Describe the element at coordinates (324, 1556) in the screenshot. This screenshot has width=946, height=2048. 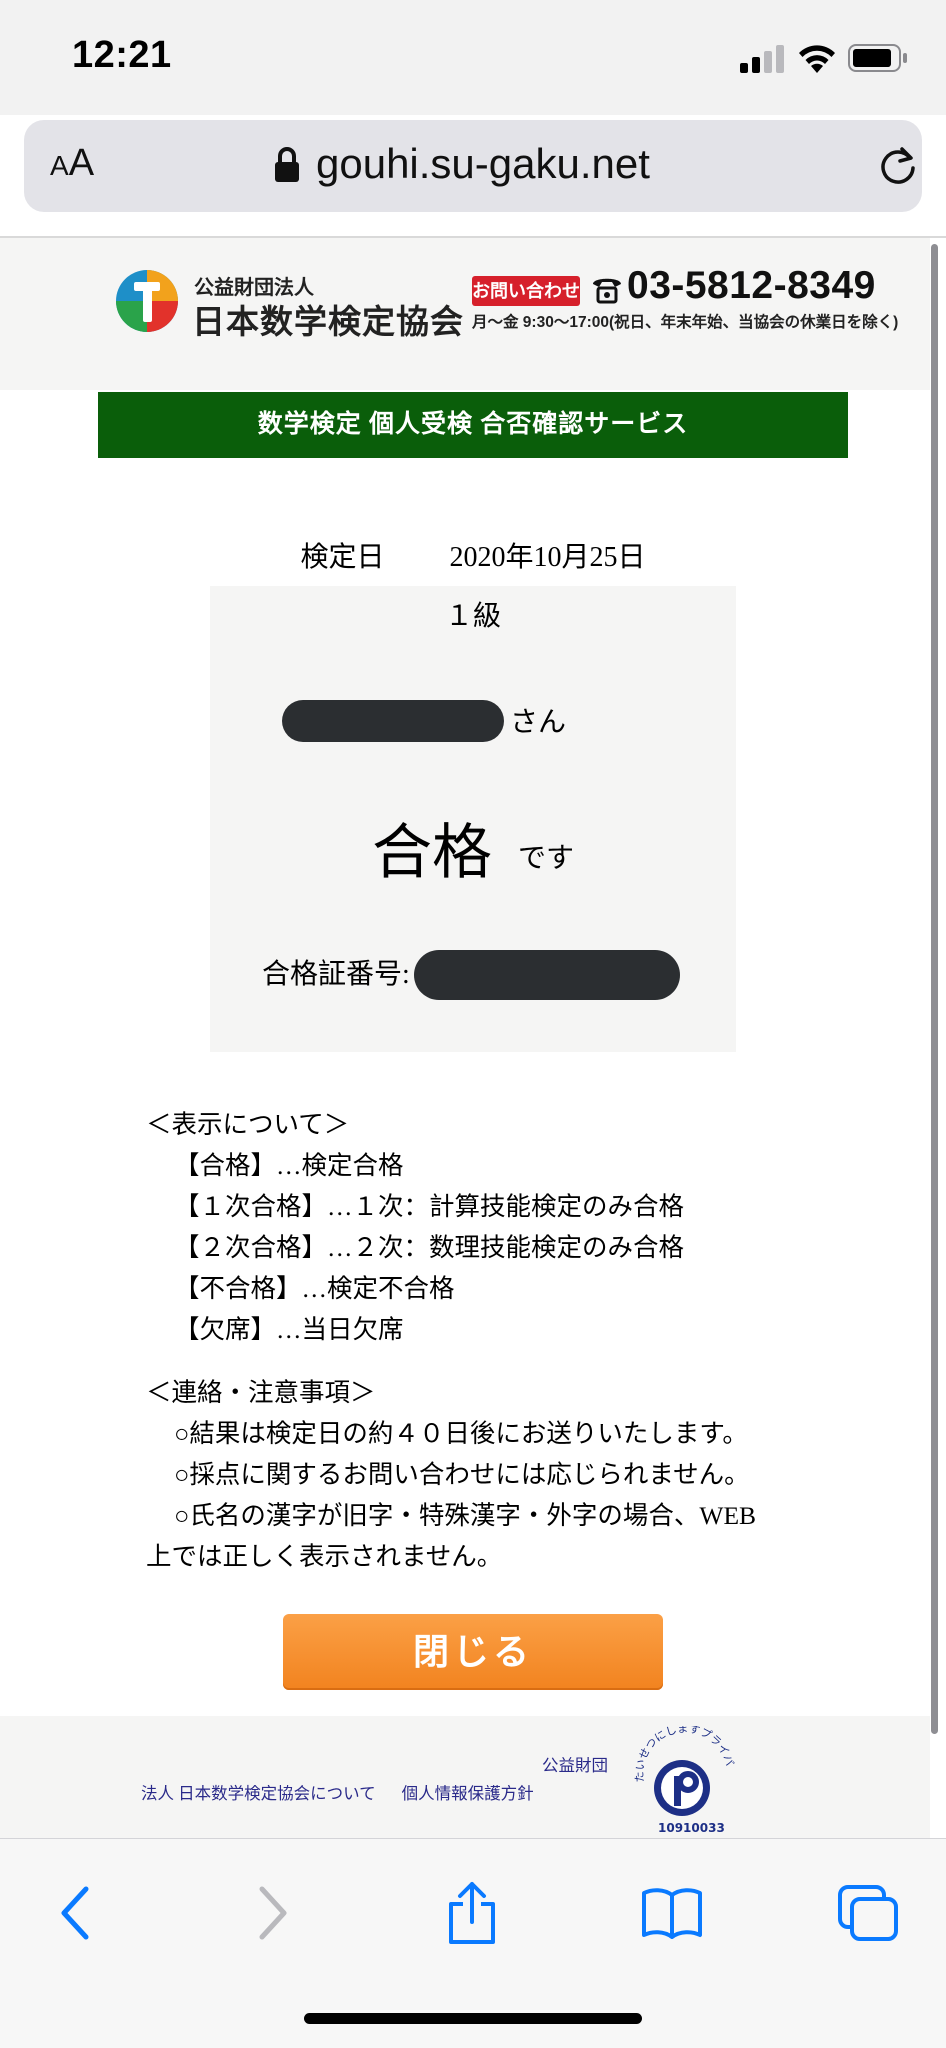
I see `caution-item-continuation: 上では正しく表示されません。` at that location.